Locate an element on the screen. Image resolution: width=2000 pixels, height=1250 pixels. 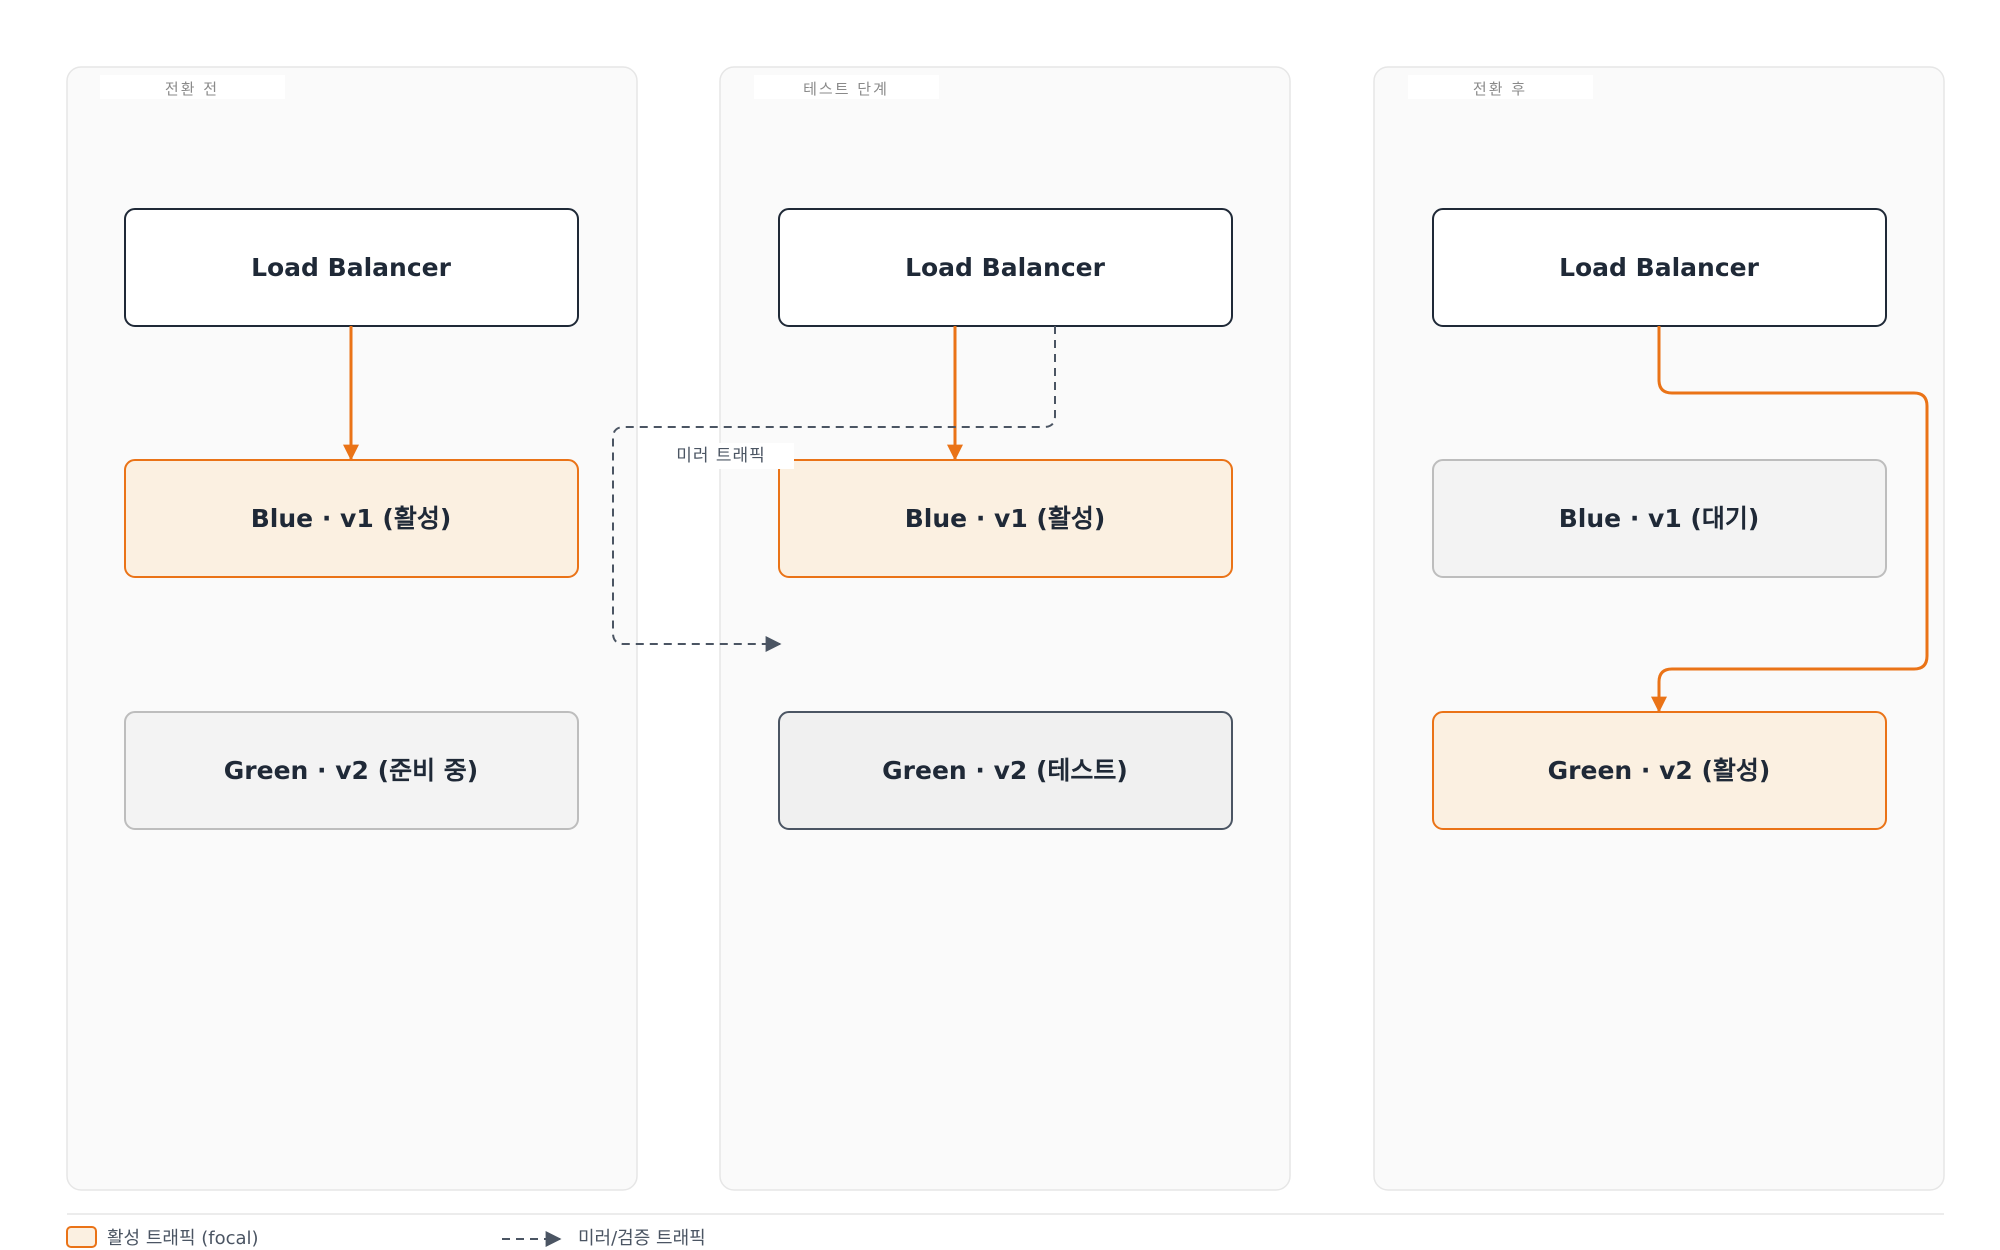
blue-node-test-label: Blue · v1 (활성) is located at coordinates (1005, 518).